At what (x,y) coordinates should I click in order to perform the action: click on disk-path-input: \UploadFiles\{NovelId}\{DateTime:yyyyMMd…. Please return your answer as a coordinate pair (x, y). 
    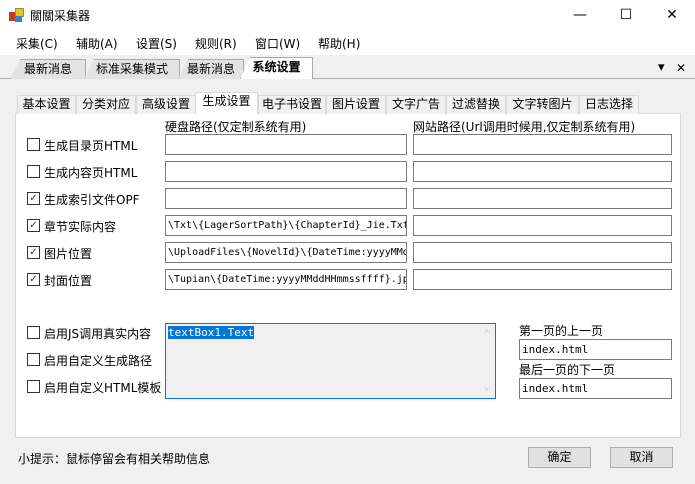
    Looking at the image, I should click on (286, 252).